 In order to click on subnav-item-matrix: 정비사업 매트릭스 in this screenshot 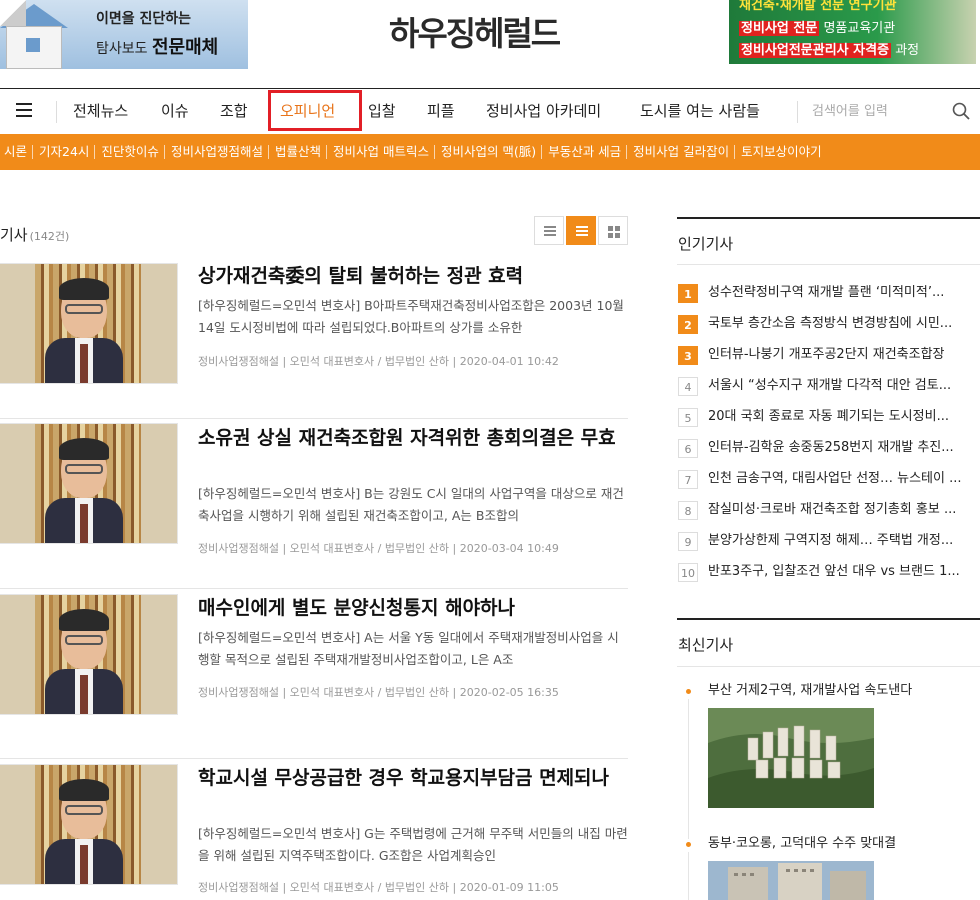, I will do `click(380, 152)`.